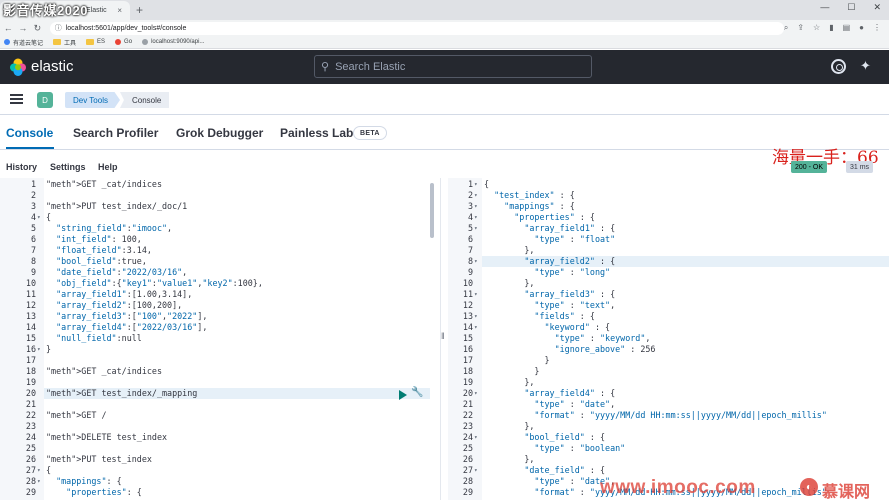 Image resolution: width=889 pixels, height=500 pixels. What do you see at coordinates (668, 437) in the screenshot?
I see `code-line: 24 ▾ "bool_field" : {` at bounding box center [668, 437].